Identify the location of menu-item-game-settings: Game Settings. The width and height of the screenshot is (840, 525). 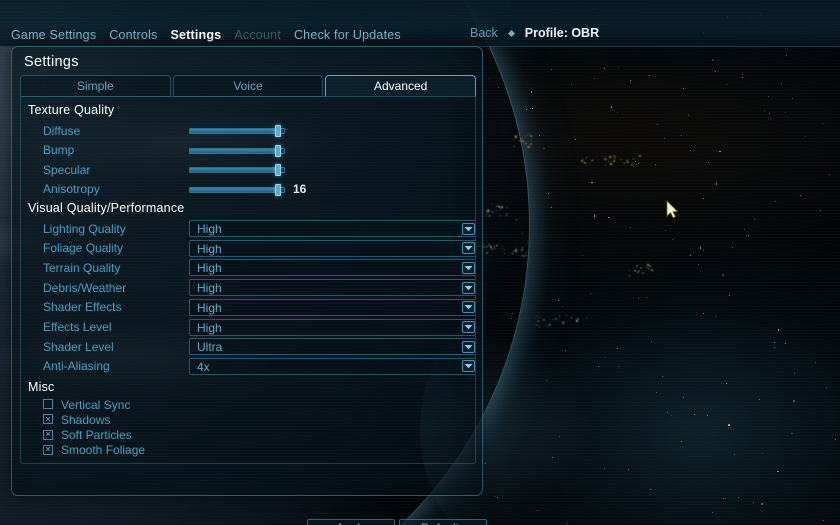
(53, 35).